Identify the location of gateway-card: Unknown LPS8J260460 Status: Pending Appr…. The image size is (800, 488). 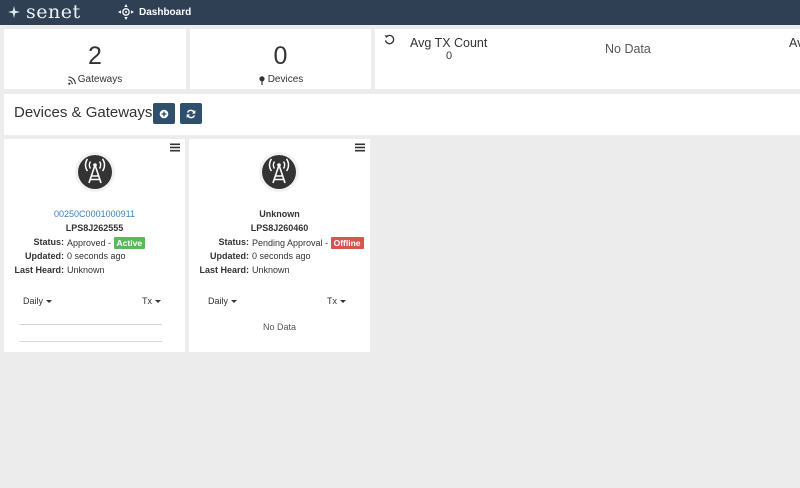
(279, 245).